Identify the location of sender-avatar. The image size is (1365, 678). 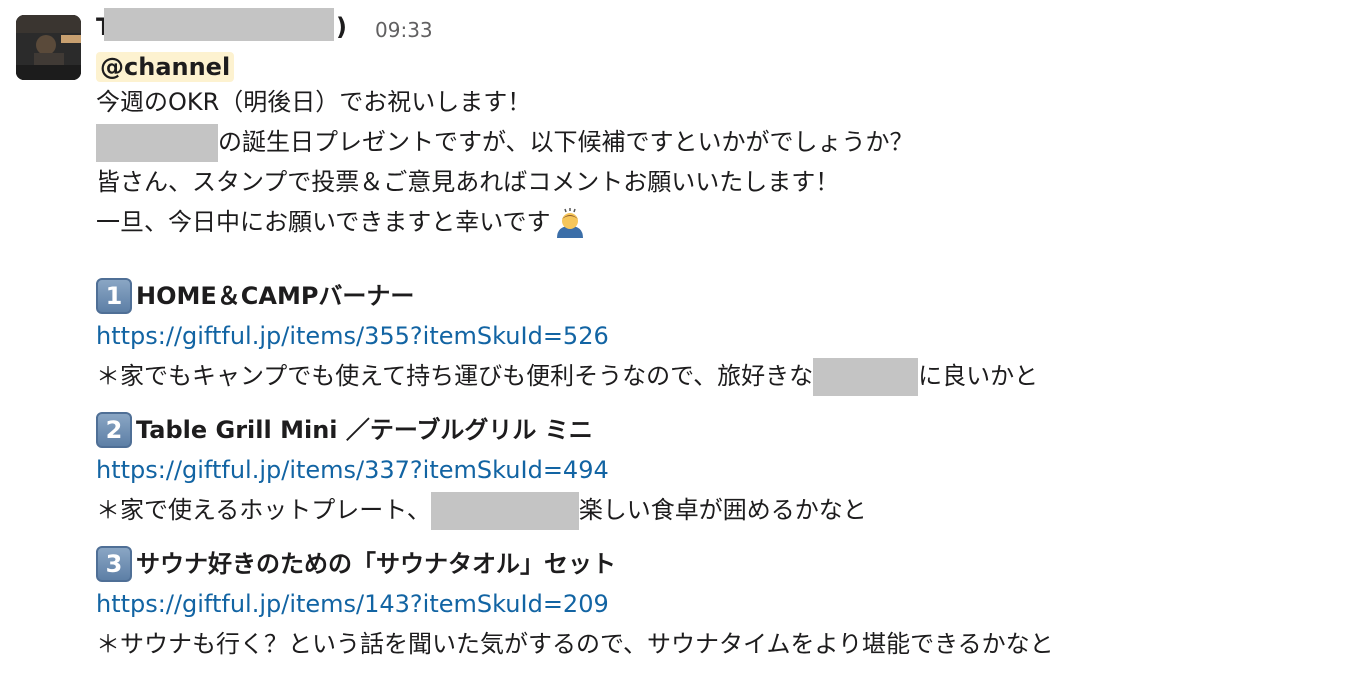
(48, 47).